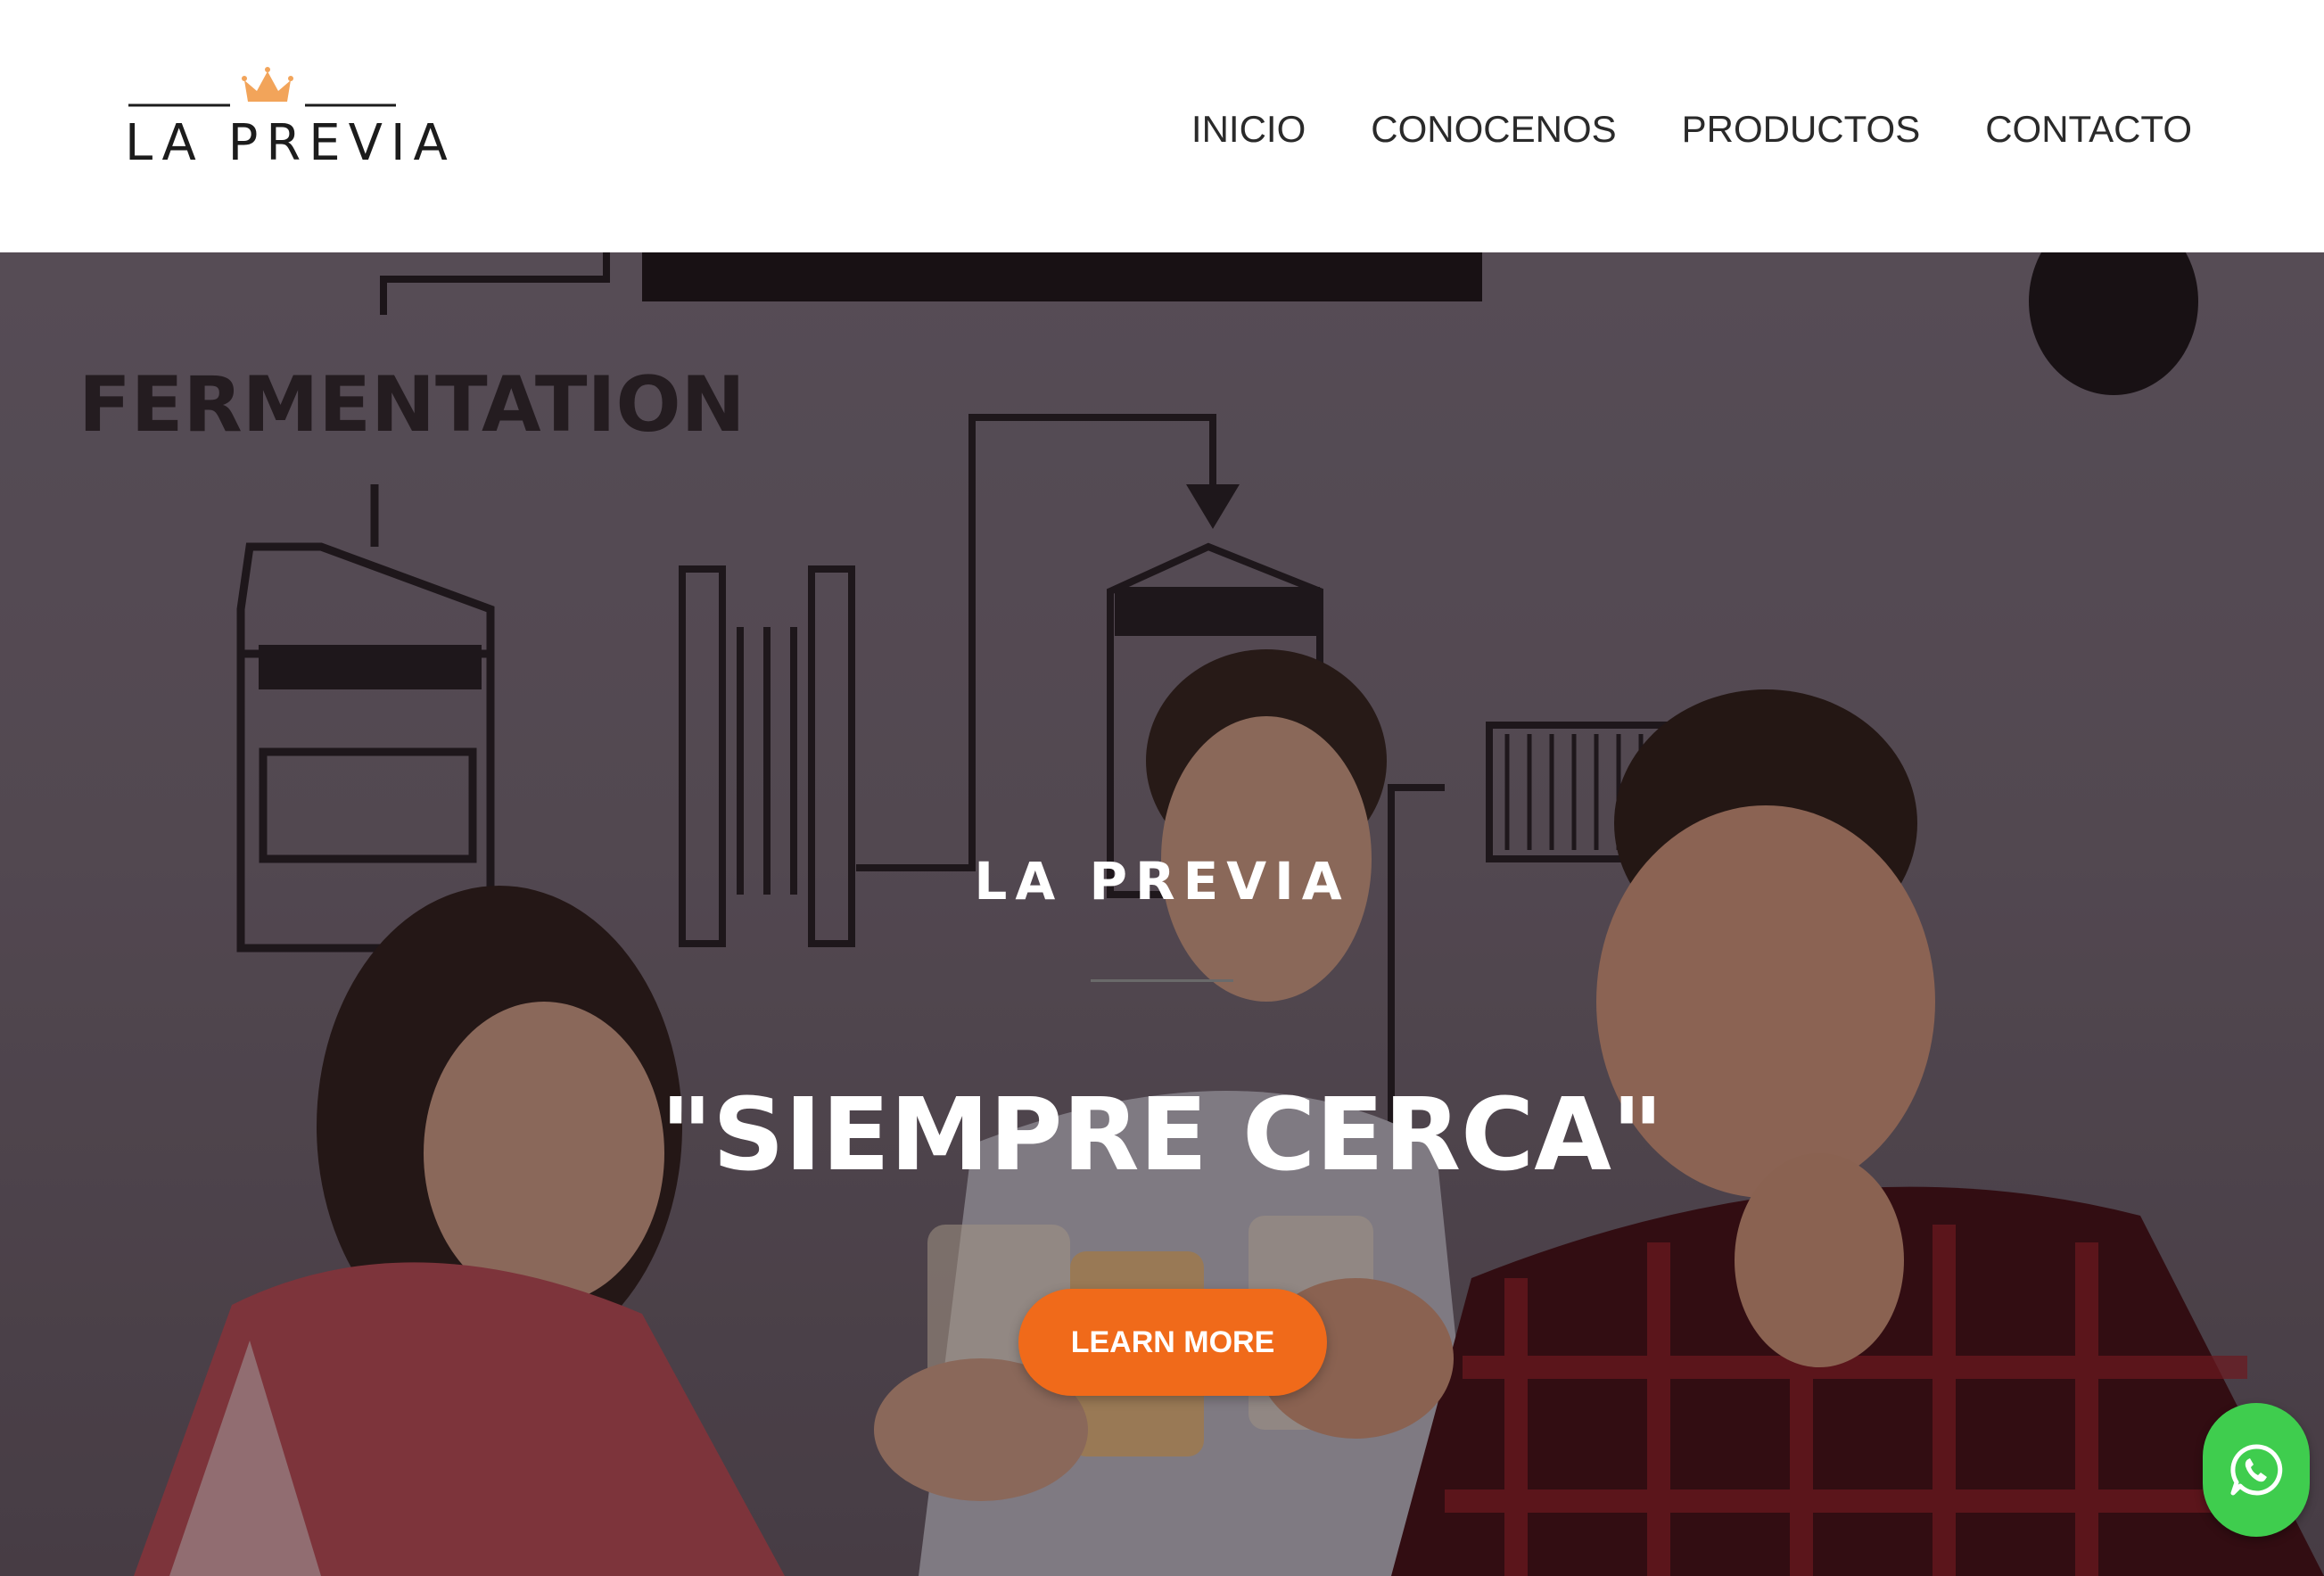  What do you see at coordinates (290, 143) in the screenshot?
I see `logo-text: LA PREVIA` at bounding box center [290, 143].